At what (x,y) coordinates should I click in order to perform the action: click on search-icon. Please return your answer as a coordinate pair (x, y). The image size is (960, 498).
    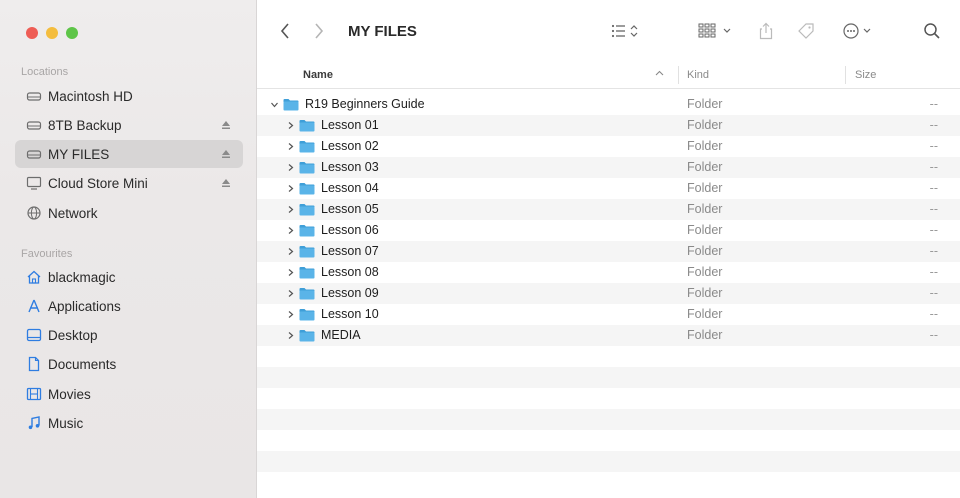
    Looking at the image, I should click on (932, 31).